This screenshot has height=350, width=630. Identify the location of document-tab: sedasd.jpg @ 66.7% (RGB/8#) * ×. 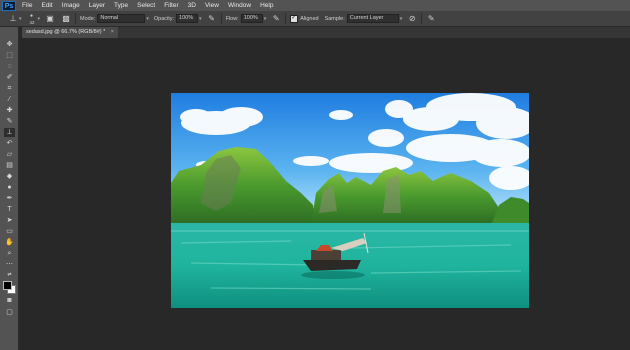
(70, 32).